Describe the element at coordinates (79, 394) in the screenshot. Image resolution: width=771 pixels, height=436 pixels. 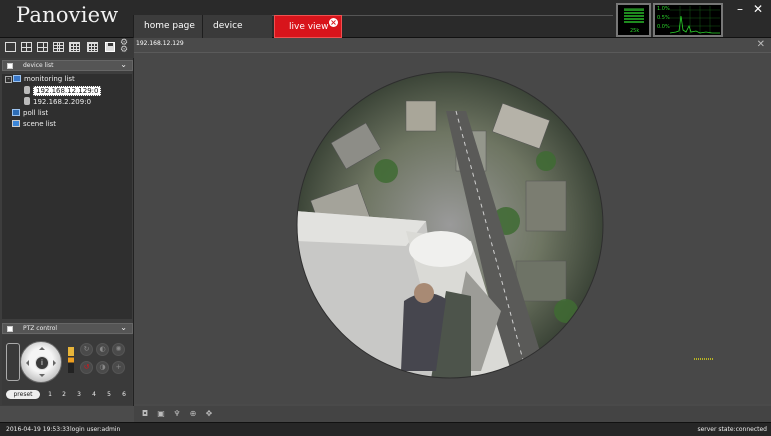
I see `preset-3: 3` at that location.